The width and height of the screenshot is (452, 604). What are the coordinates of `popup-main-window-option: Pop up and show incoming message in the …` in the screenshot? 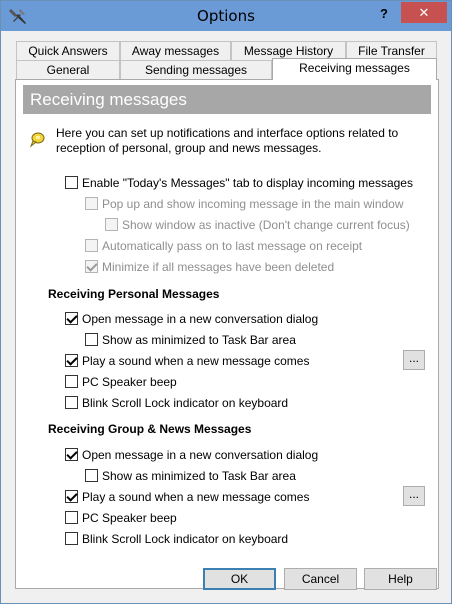 It's located at (244, 205).